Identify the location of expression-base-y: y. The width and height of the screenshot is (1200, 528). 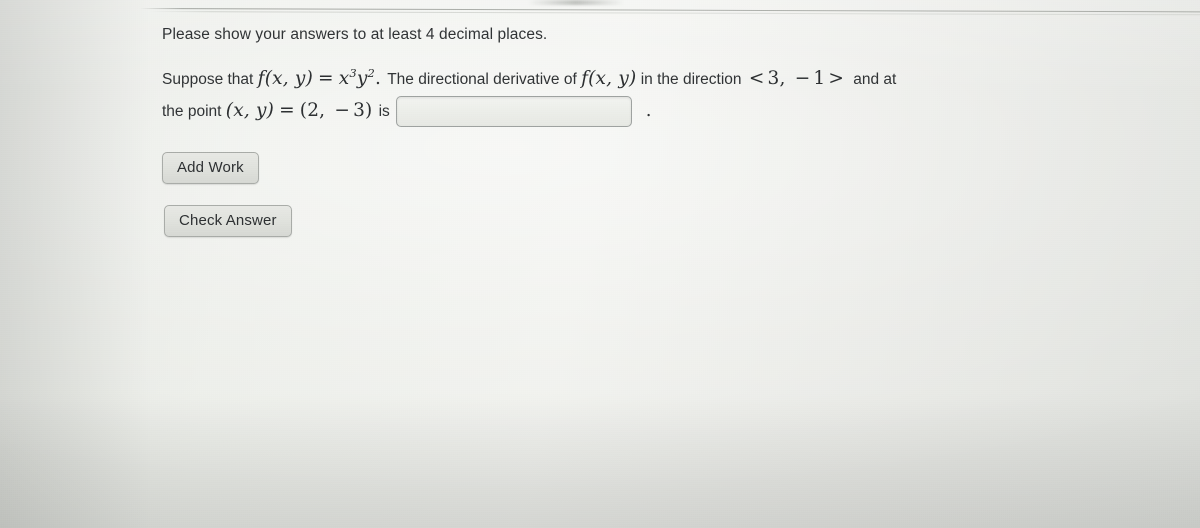
(362, 78).